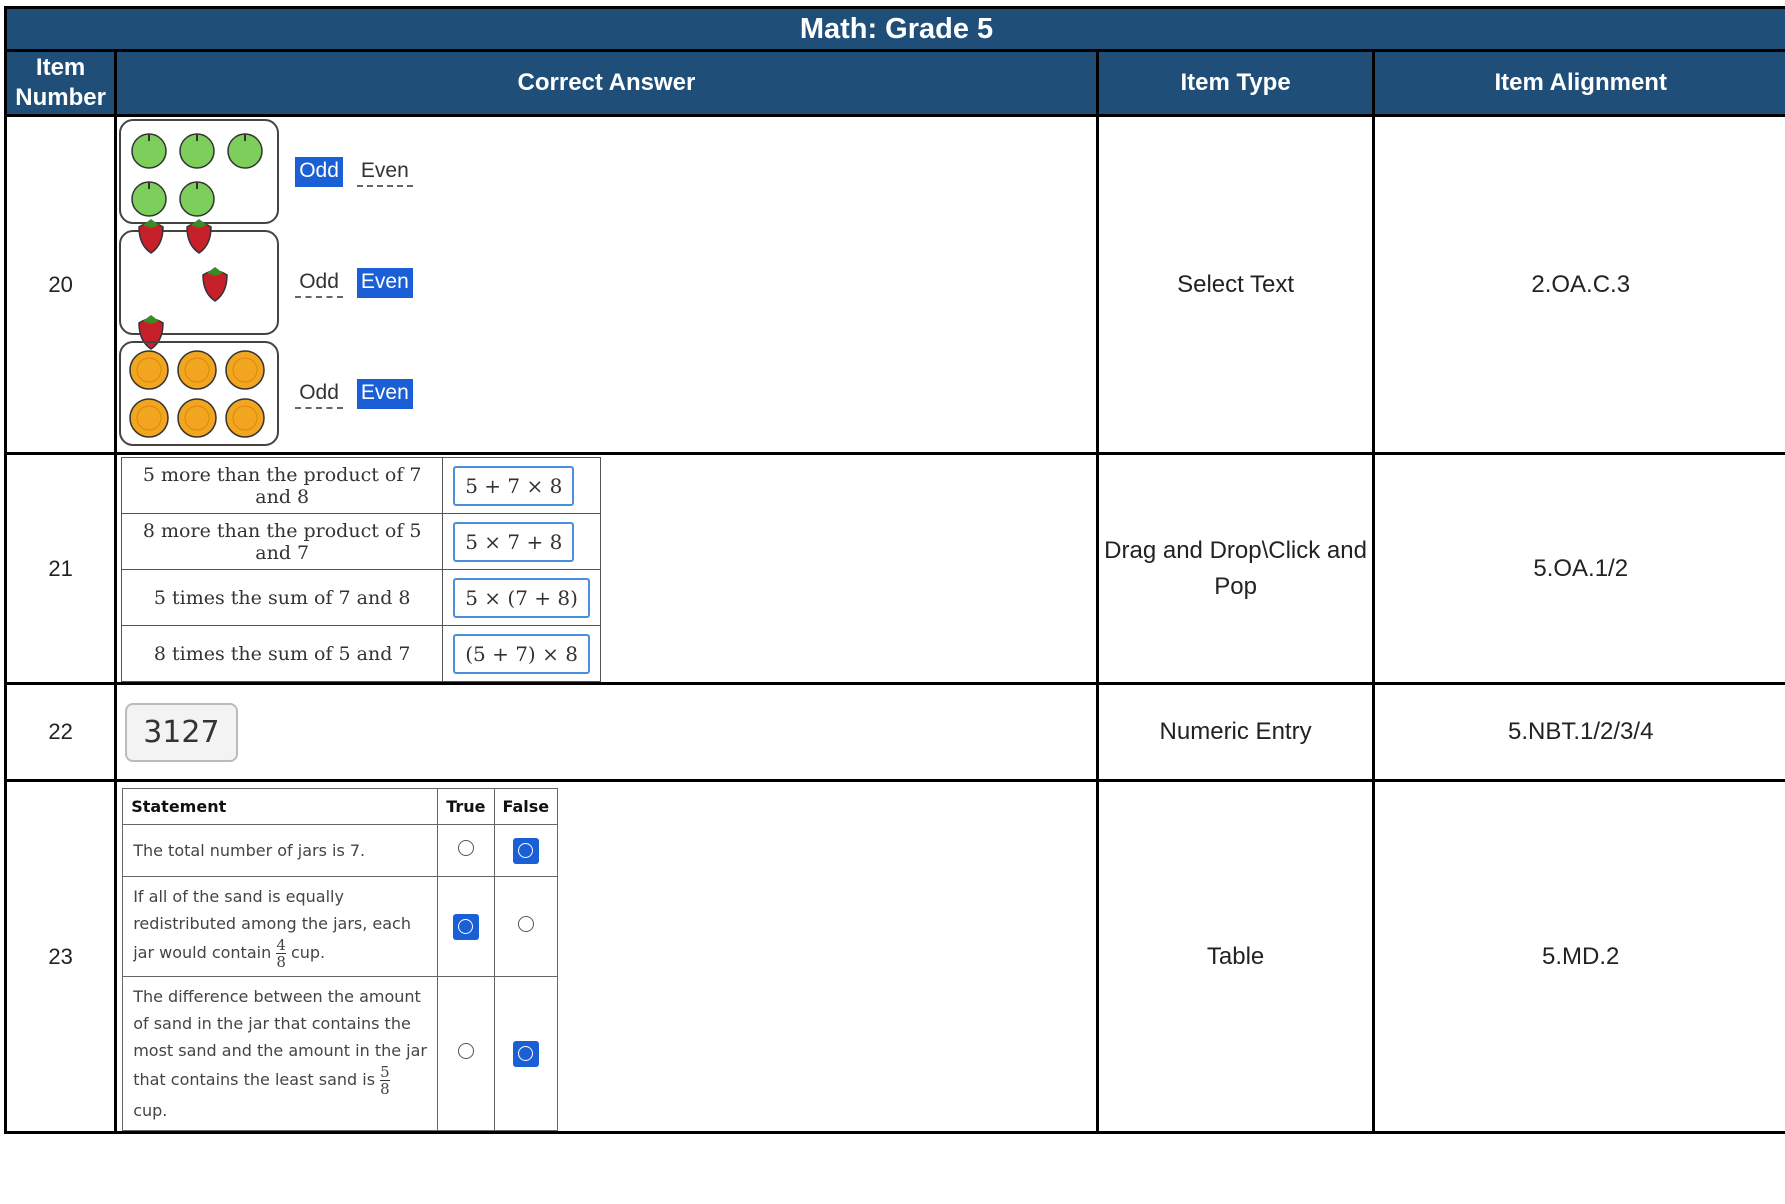 The height and width of the screenshot is (1204, 1785). Describe the element at coordinates (1580, 83) in the screenshot. I see `header-item-alignment: Item Alignment` at that location.